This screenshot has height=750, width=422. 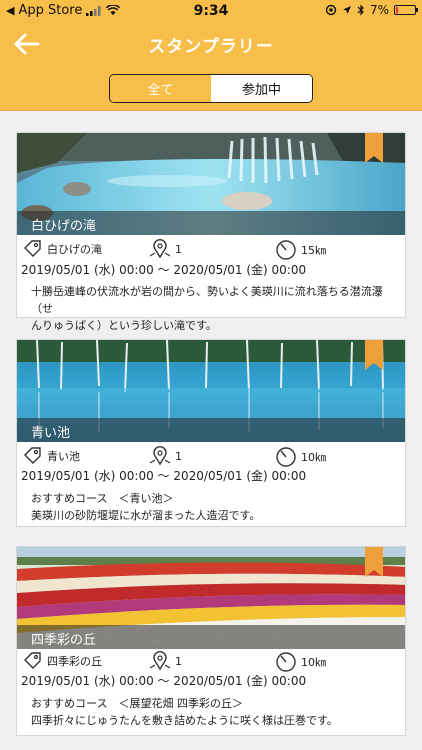 What do you see at coordinates (211, 223) in the screenshot?
I see `card-title: 白ひげの滝` at bounding box center [211, 223].